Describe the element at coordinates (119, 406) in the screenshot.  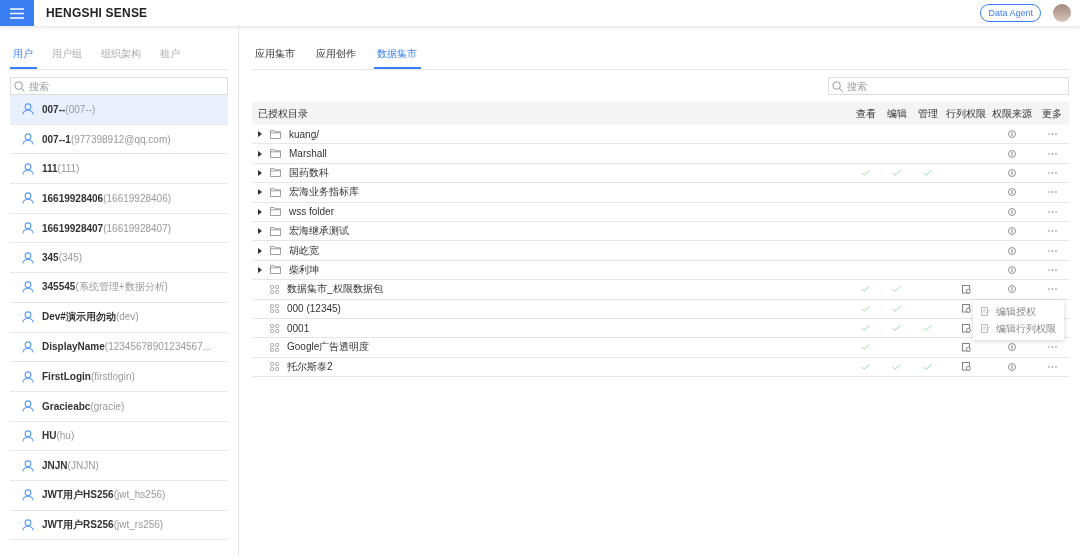
I see `user-item: Gracieabc(gracie)` at that location.